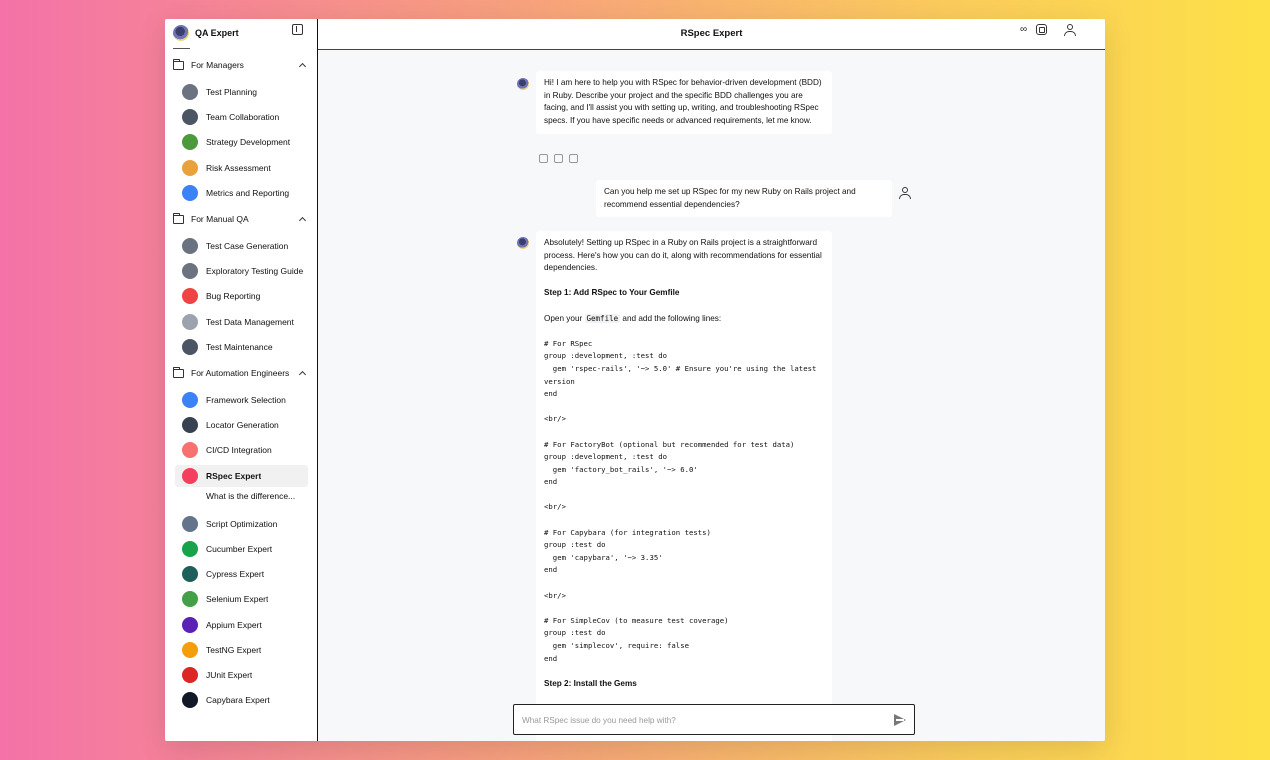 The image size is (1270, 760). I want to click on sidebar-item: Test Maintenance, so click(241, 347).